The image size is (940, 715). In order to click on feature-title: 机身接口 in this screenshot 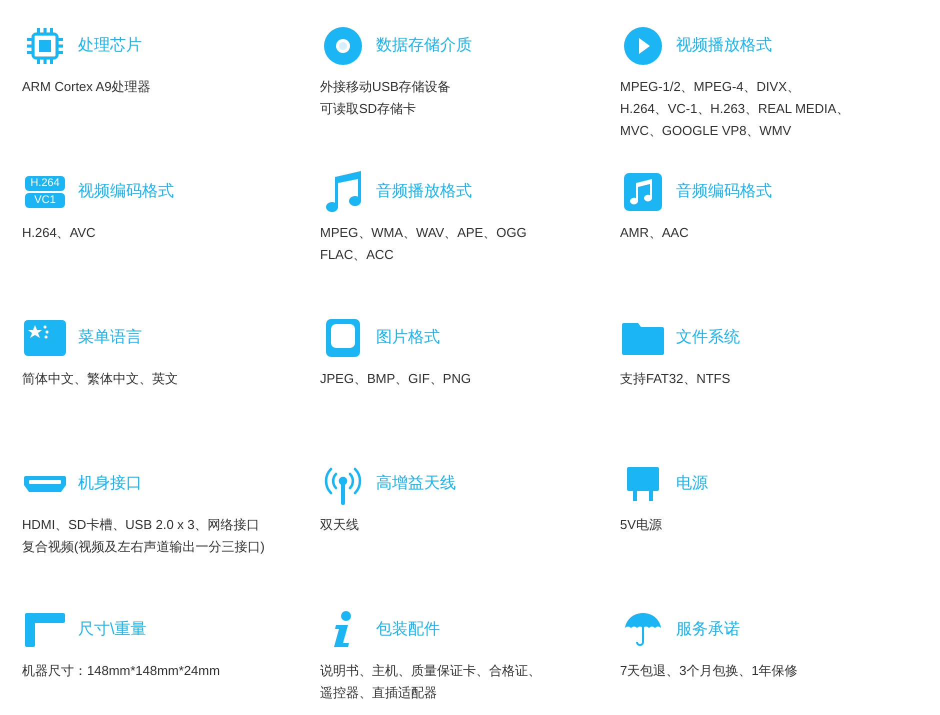, I will do `click(110, 484)`.